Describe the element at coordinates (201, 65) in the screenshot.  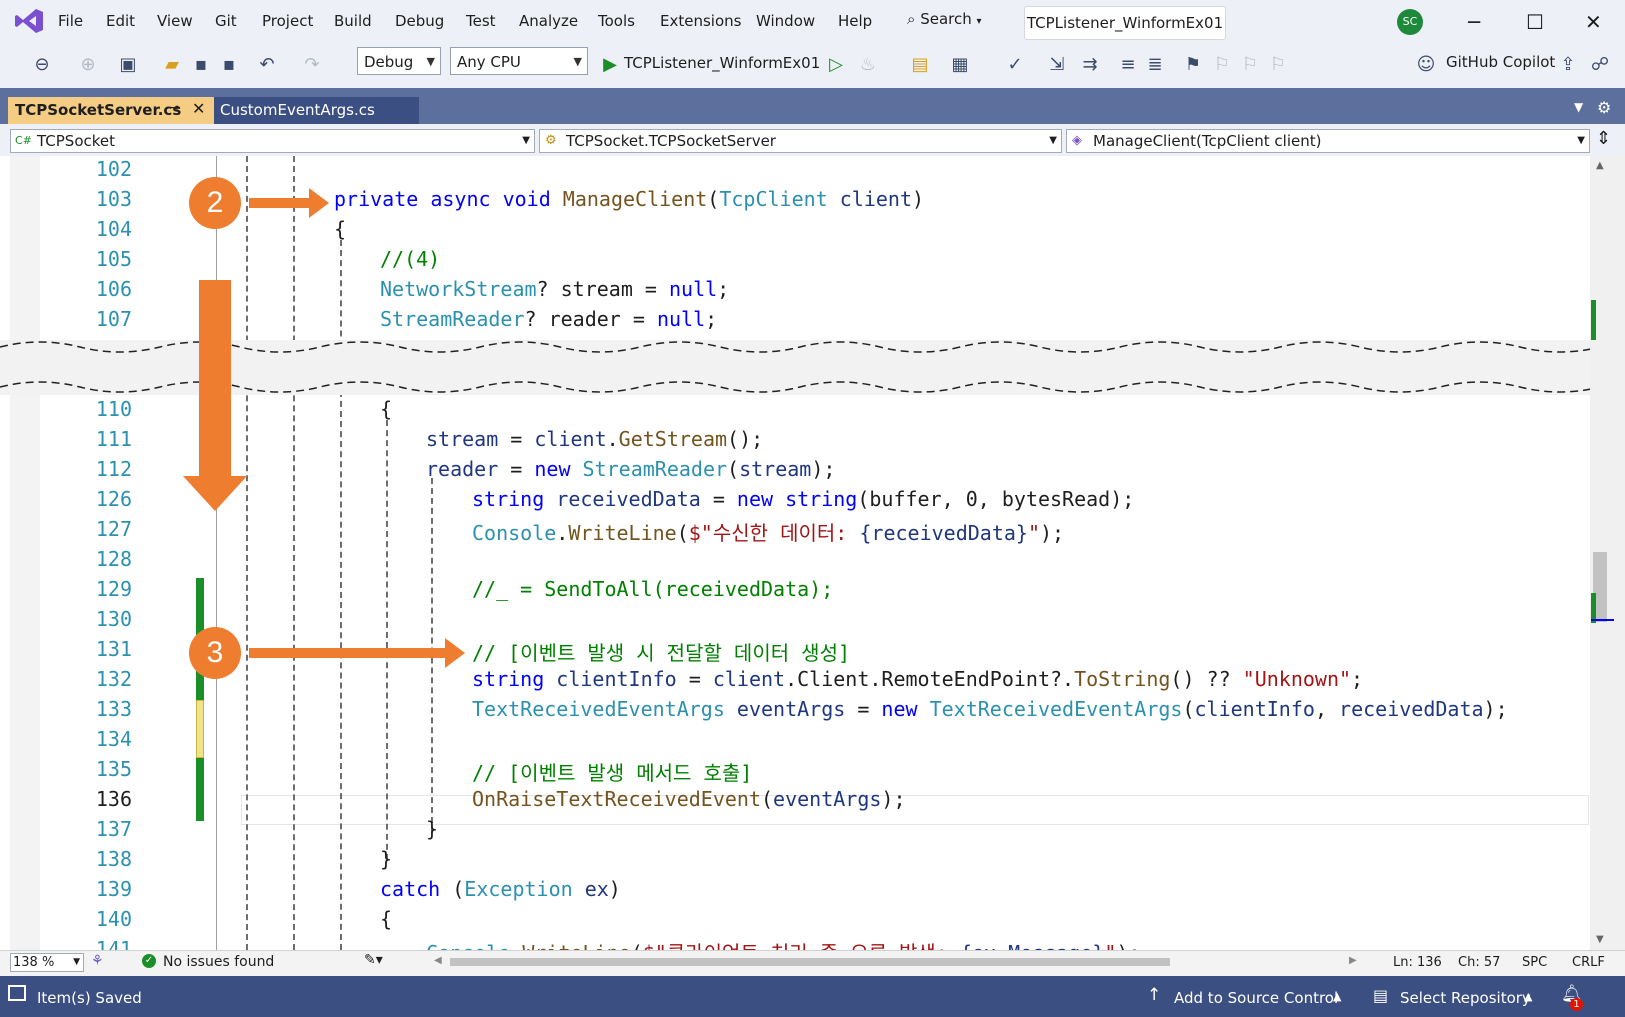
I see `save-icon: ▪` at that location.